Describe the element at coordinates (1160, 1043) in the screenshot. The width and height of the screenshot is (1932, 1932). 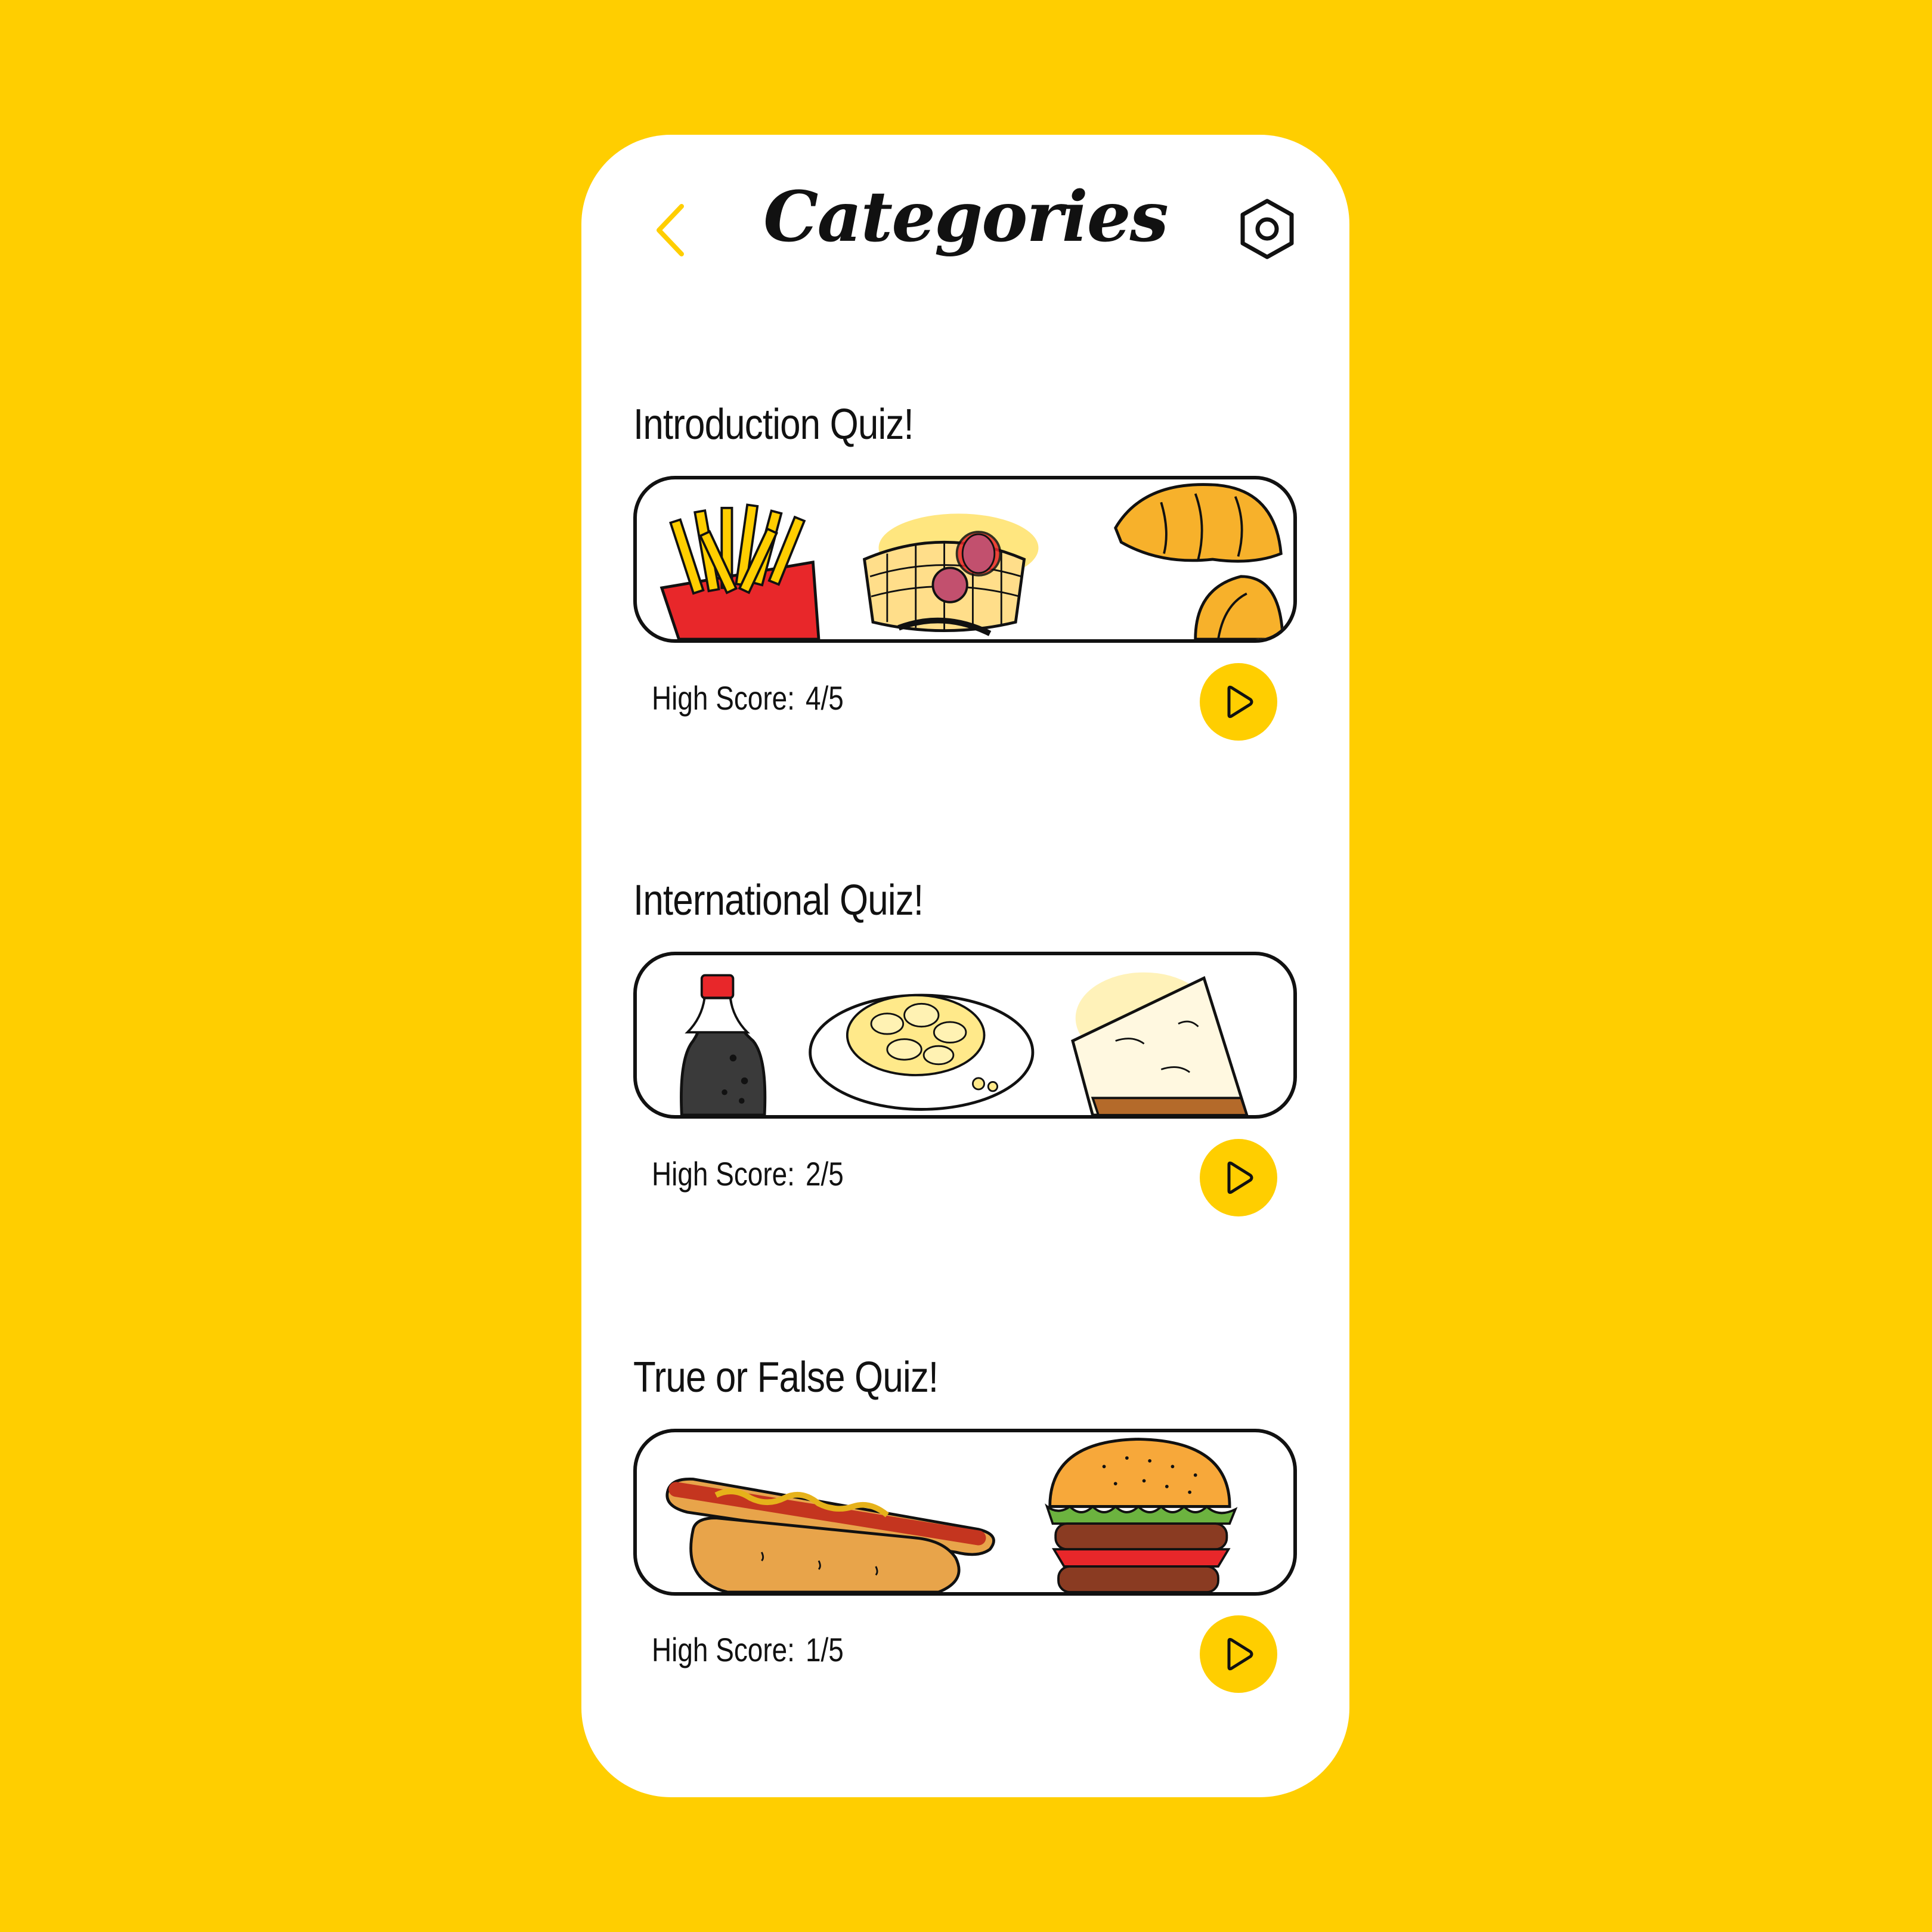
I see `cheesecake-illustration` at that location.